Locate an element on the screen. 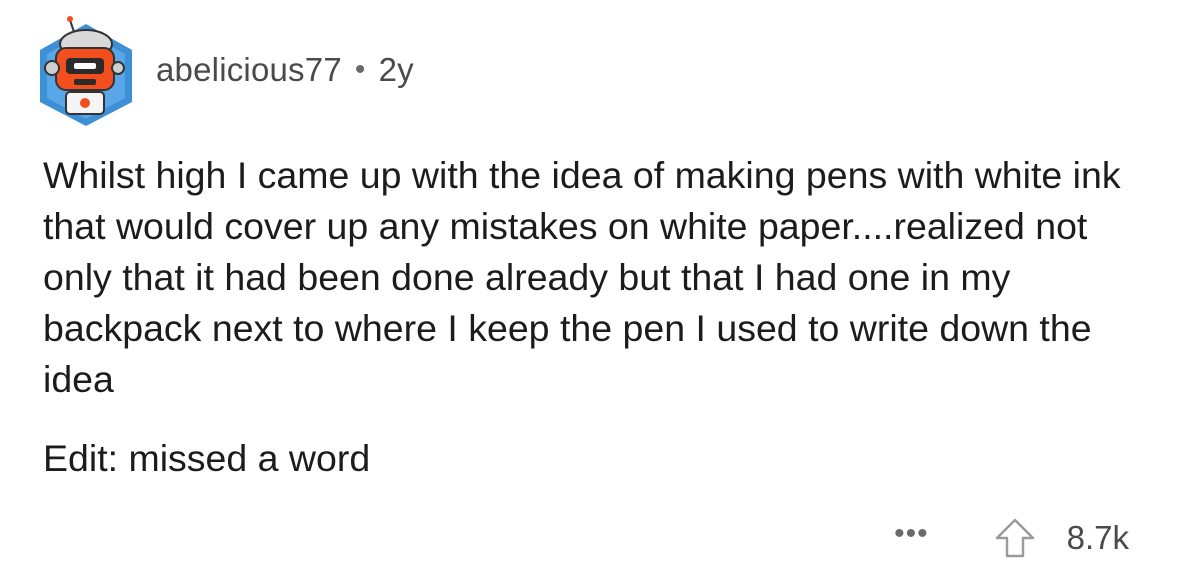 Image resolution: width=1179 pixels, height=571 pixels. comment-meta: abelicious77 • 2y is located at coordinates (285, 70).